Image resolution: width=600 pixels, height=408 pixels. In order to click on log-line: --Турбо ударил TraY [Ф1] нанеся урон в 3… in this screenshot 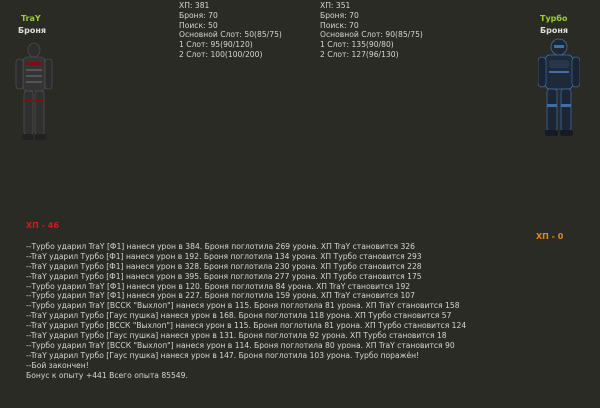, I will do `click(220, 246)`.